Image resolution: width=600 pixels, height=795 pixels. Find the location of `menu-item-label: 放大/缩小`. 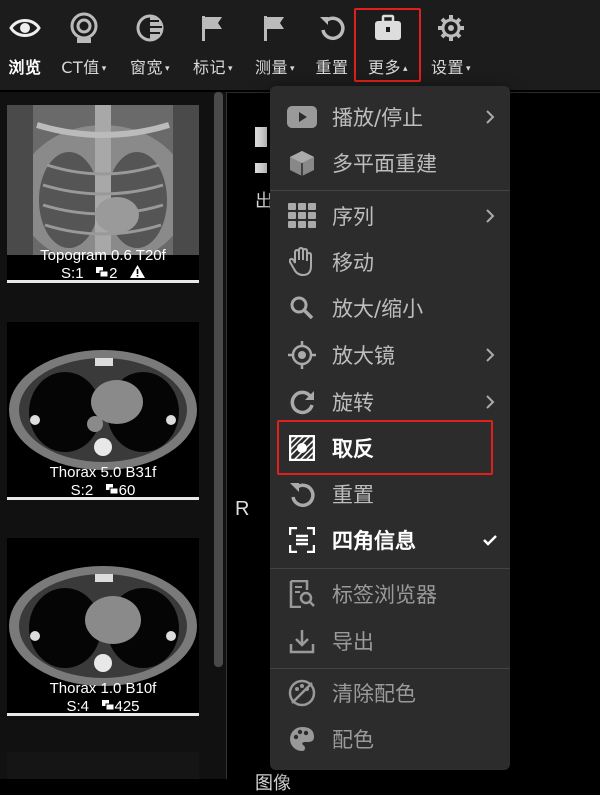

menu-item-label: 放大/缩小 is located at coordinates (378, 309).